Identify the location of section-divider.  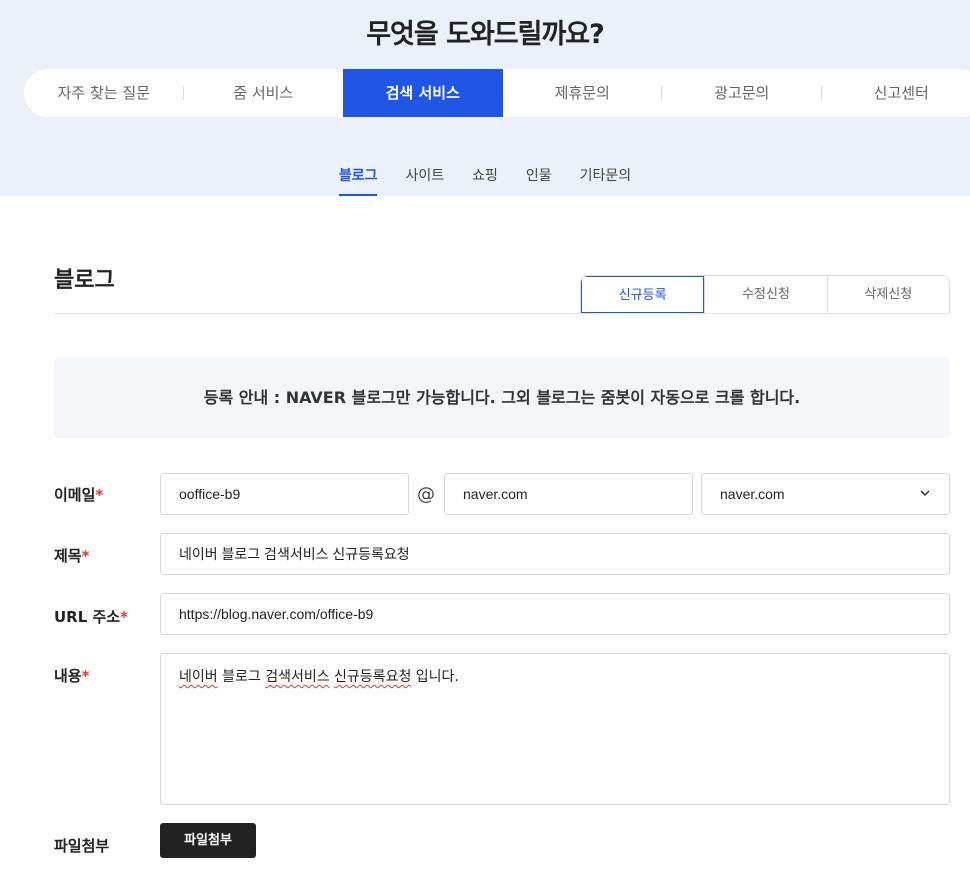
(502, 313).